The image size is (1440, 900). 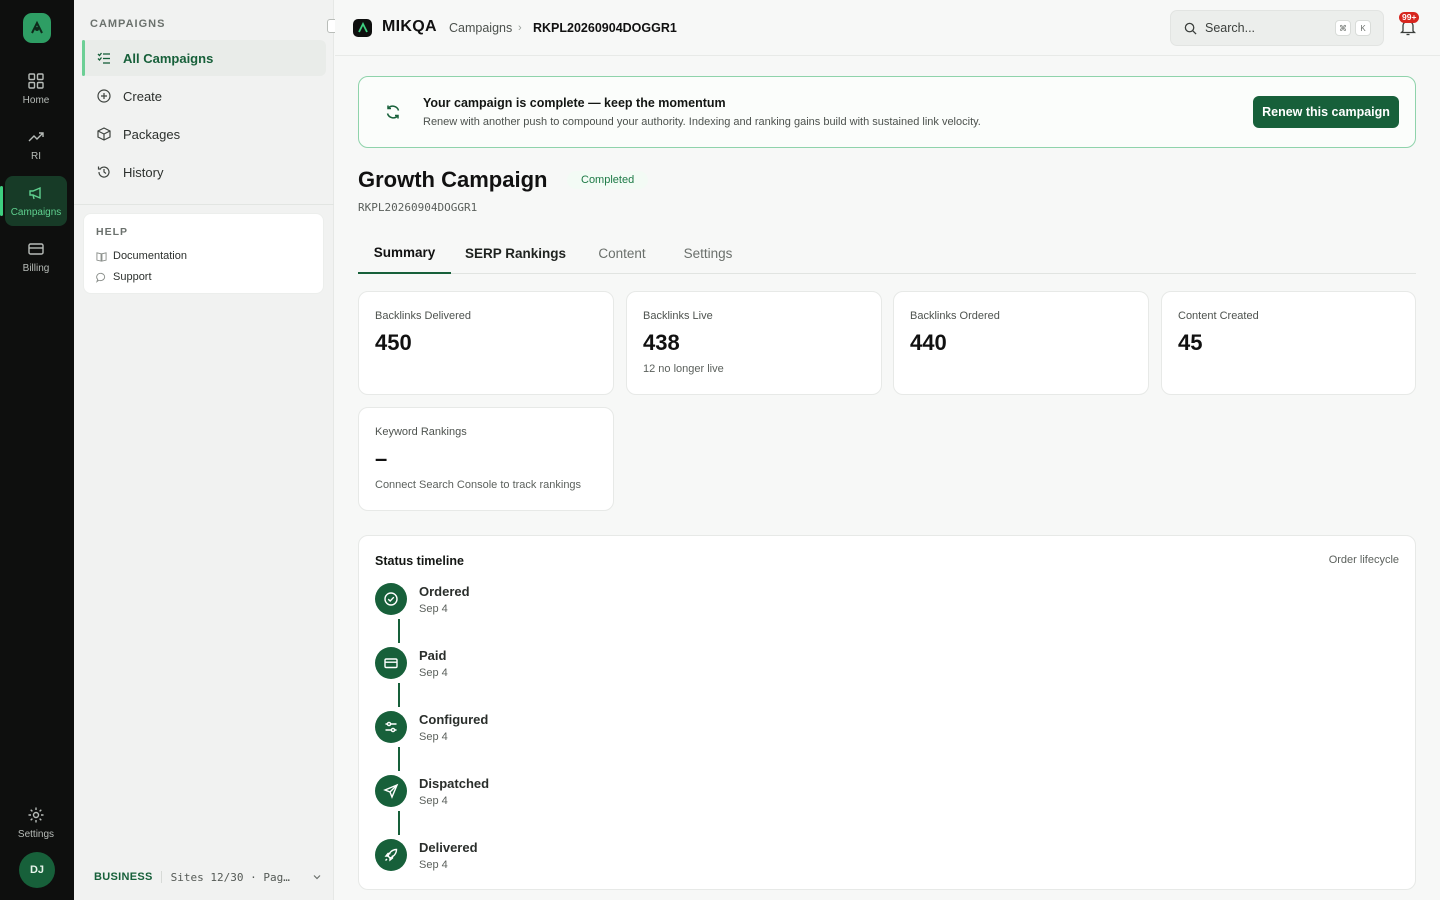 What do you see at coordinates (104, 96) in the screenshot?
I see `plus-circle-icon` at bounding box center [104, 96].